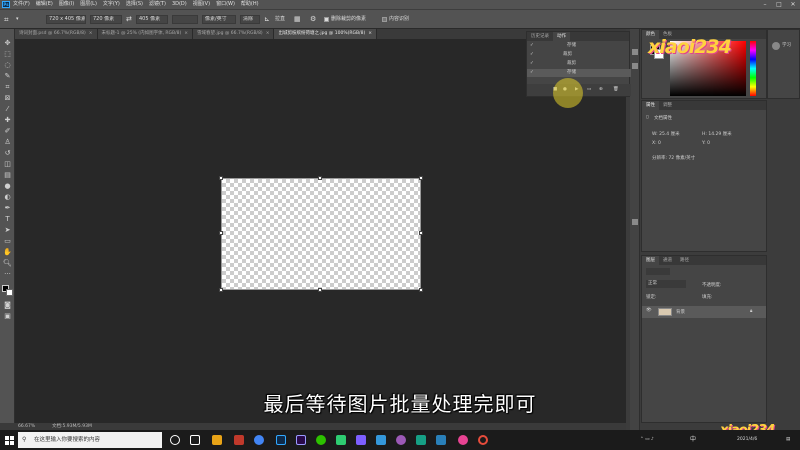 The width and height of the screenshot is (800, 450). What do you see at coordinates (647, 440) in the screenshot?
I see `tray-icons: ⌃ ▭ ♪` at bounding box center [647, 440].